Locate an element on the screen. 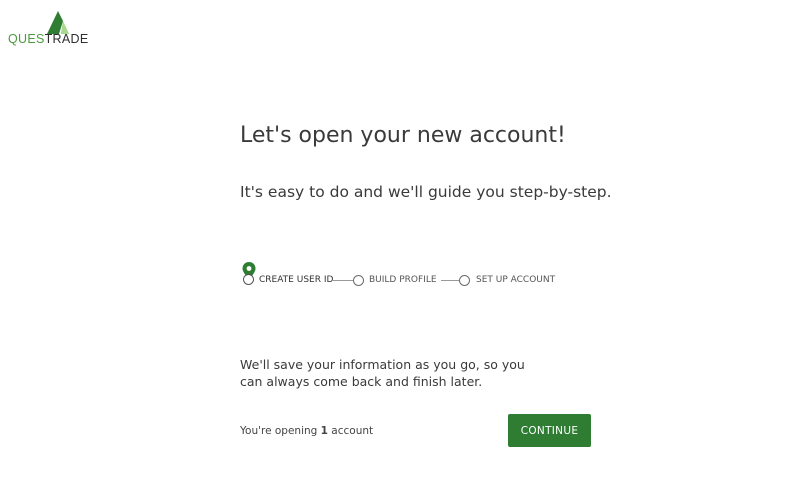 This screenshot has width=800, height=490. account-count-suffix: account is located at coordinates (350, 431).